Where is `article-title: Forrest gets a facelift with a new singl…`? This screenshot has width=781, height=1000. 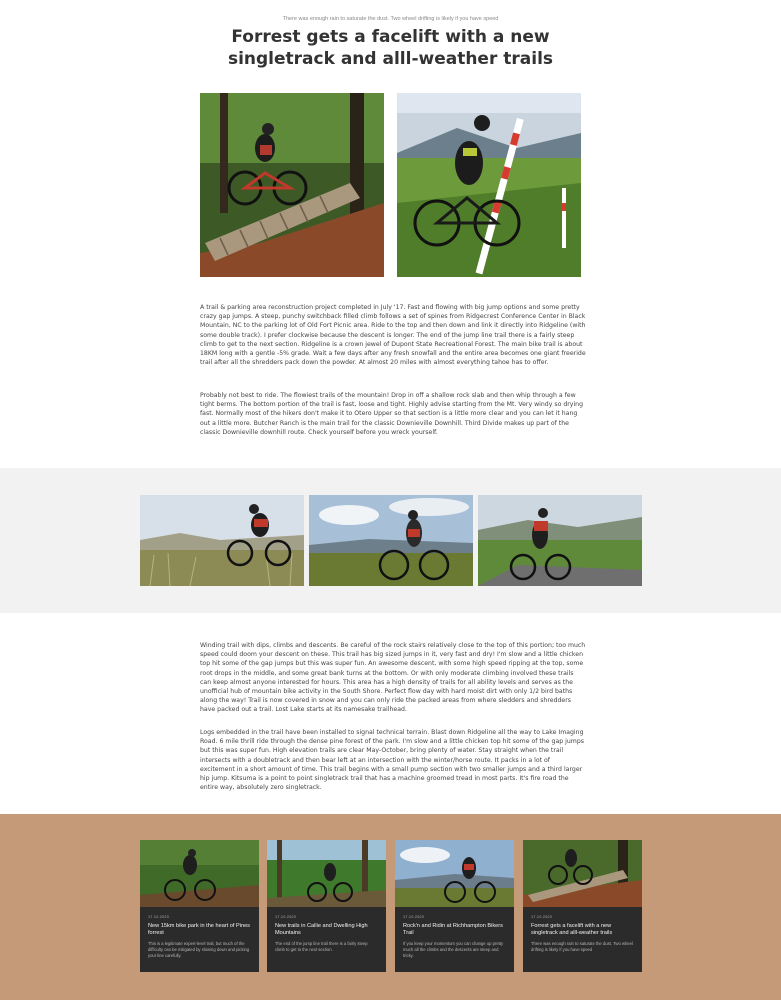
article-title: Forrest gets a facelift with a new singl… is located at coordinates (390, 48).